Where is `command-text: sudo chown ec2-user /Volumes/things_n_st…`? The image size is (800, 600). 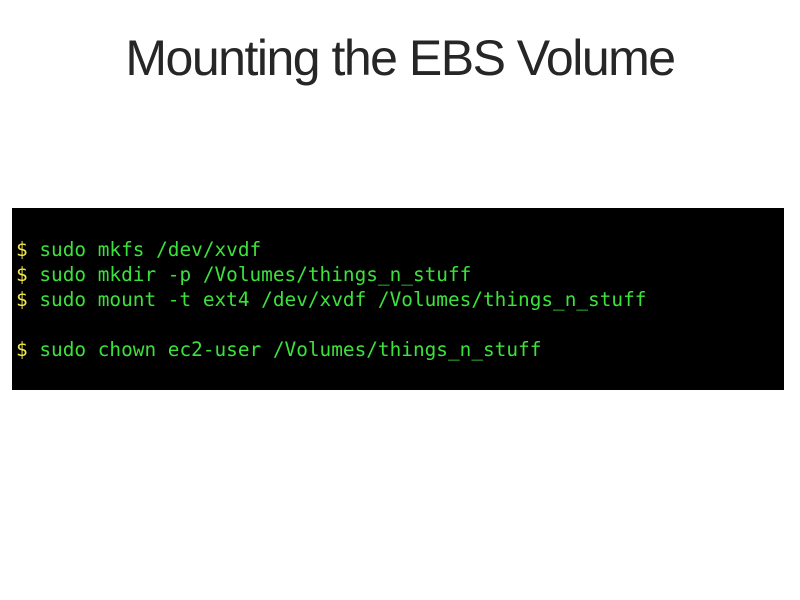
command-text: sudo chown ec2-user /Volumes/things_n_st… is located at coordinates (290, 349).